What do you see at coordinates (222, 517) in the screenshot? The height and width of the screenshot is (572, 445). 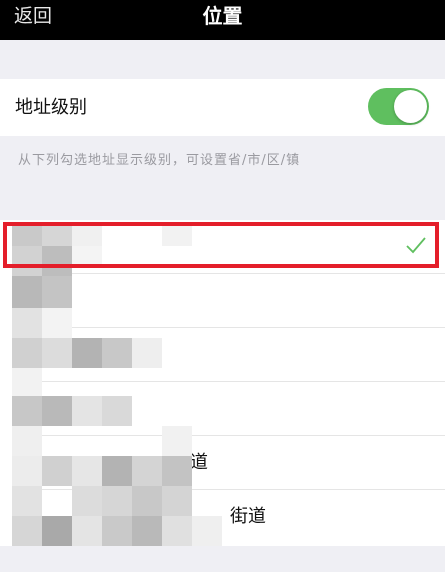 I see `list-item-level-6: 街道` at bounding box center [222, 517].